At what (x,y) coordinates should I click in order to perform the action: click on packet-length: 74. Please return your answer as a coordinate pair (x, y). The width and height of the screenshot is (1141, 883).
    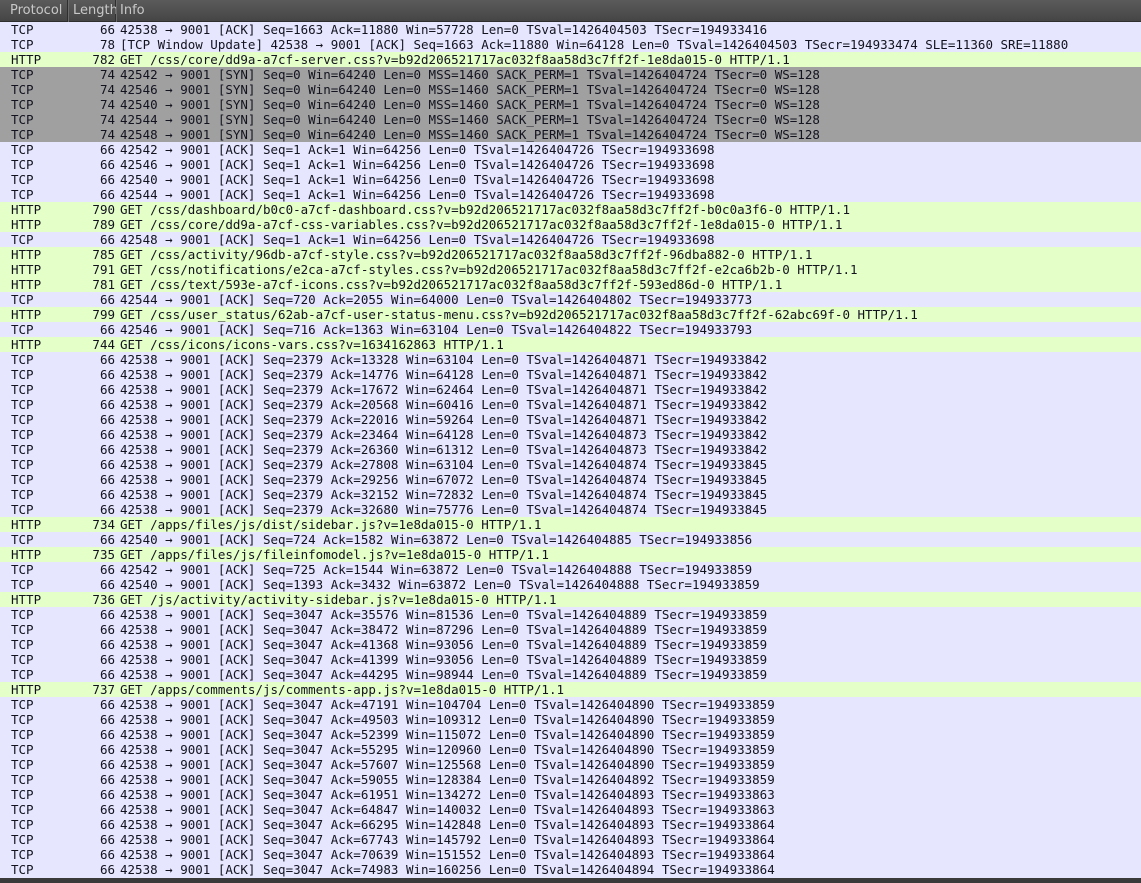
    Looking at the image, I should click on (107, 134).